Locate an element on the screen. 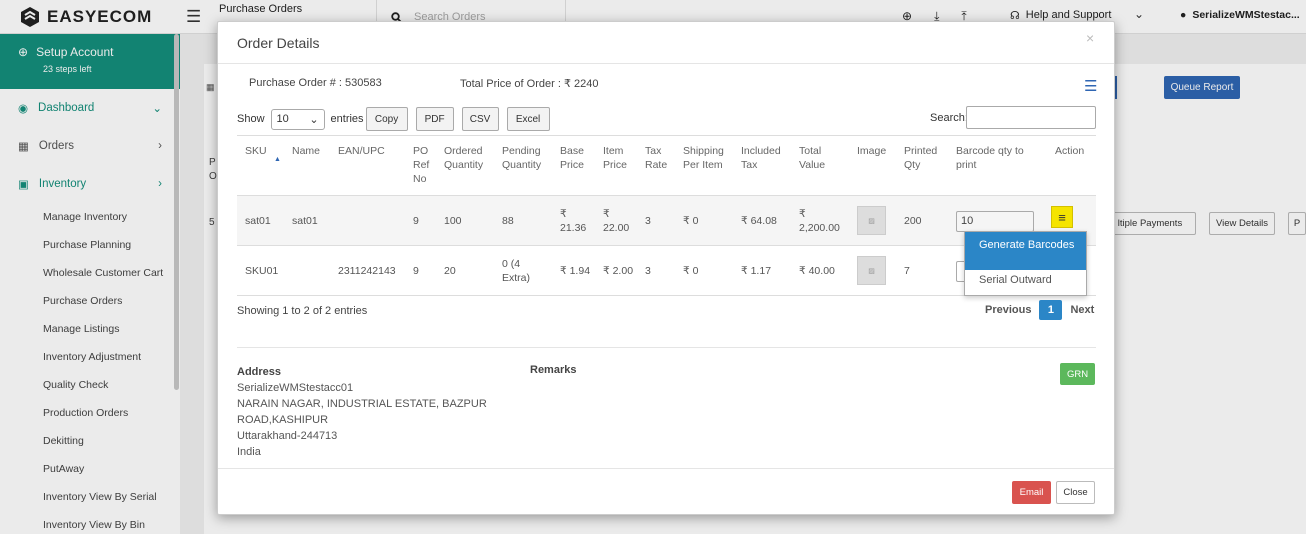 The width and height of the screenshot is (1306, 534). entries-label: entries is located at coordinates (347, 119).